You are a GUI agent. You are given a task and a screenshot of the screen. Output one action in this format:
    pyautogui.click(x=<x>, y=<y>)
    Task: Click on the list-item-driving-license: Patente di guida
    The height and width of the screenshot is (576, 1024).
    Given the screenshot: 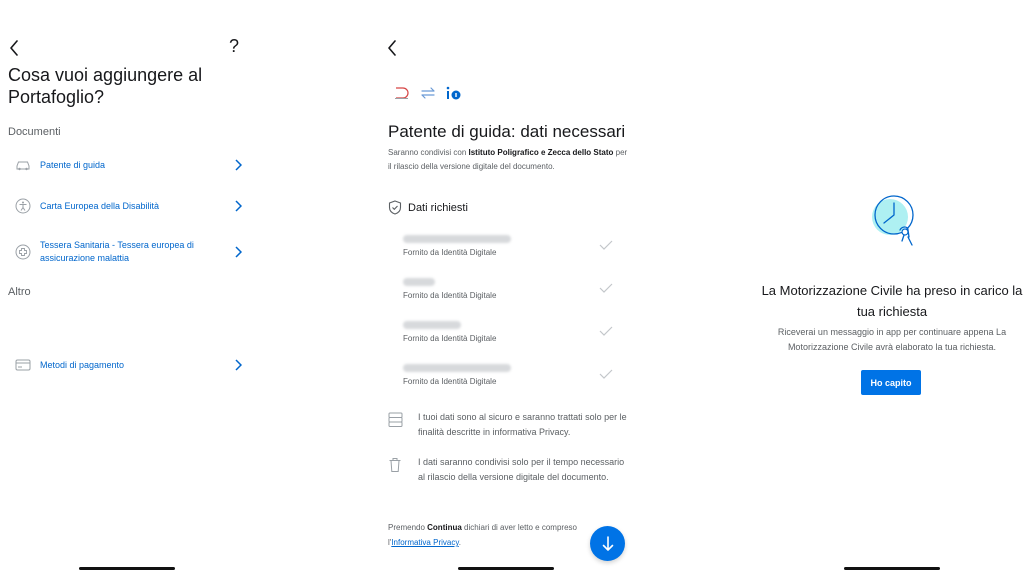 What is the action you would take?
    pyautogui.click(x=128, y=165)
    